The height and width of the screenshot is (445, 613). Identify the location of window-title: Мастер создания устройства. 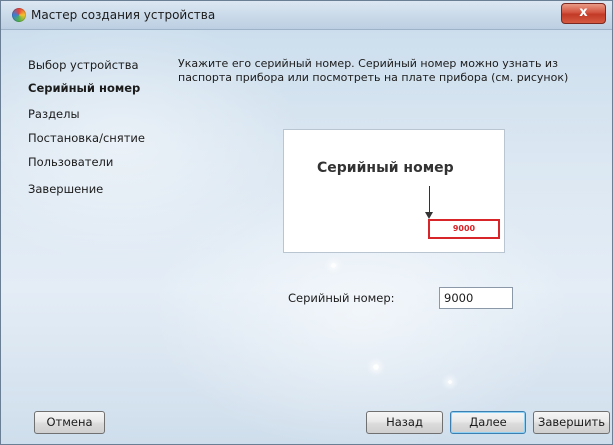
(123, 15).